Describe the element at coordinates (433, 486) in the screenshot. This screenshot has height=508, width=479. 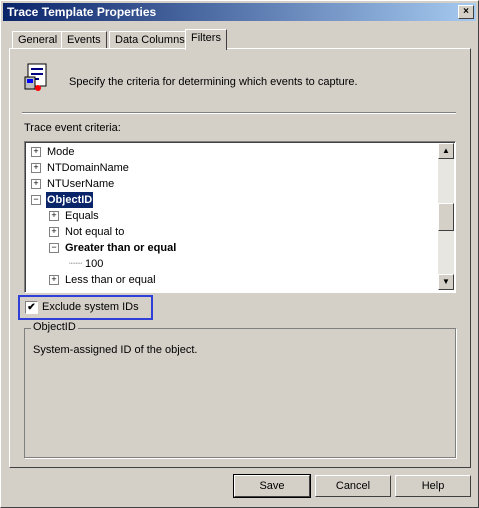
I see `help-button: Help` at that location.